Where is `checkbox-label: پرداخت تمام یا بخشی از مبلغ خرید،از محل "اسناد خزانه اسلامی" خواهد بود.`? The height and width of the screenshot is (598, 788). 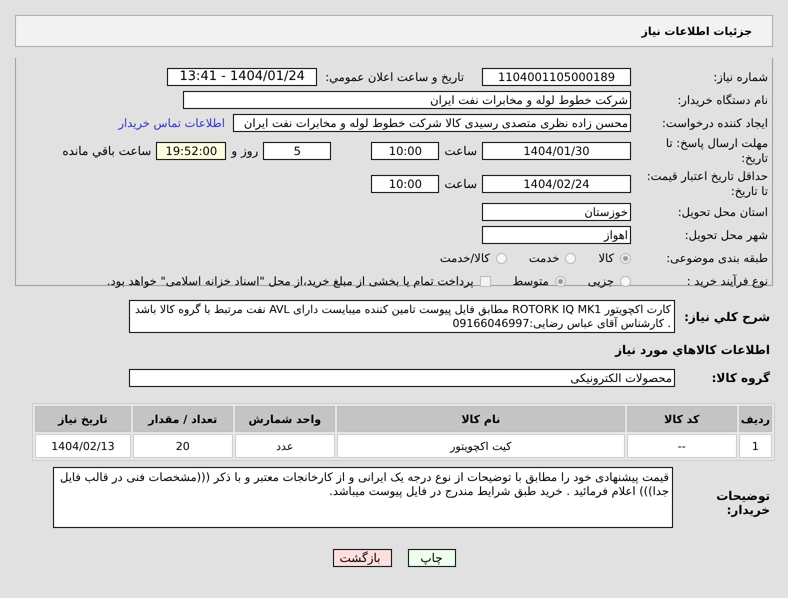
checkbox-label: پرداخت تمام یا بخشی از مبلغ خرید،از محل "اسناد خزانه اسلامی" خواهد بود. is located at coordinates (290, 281).